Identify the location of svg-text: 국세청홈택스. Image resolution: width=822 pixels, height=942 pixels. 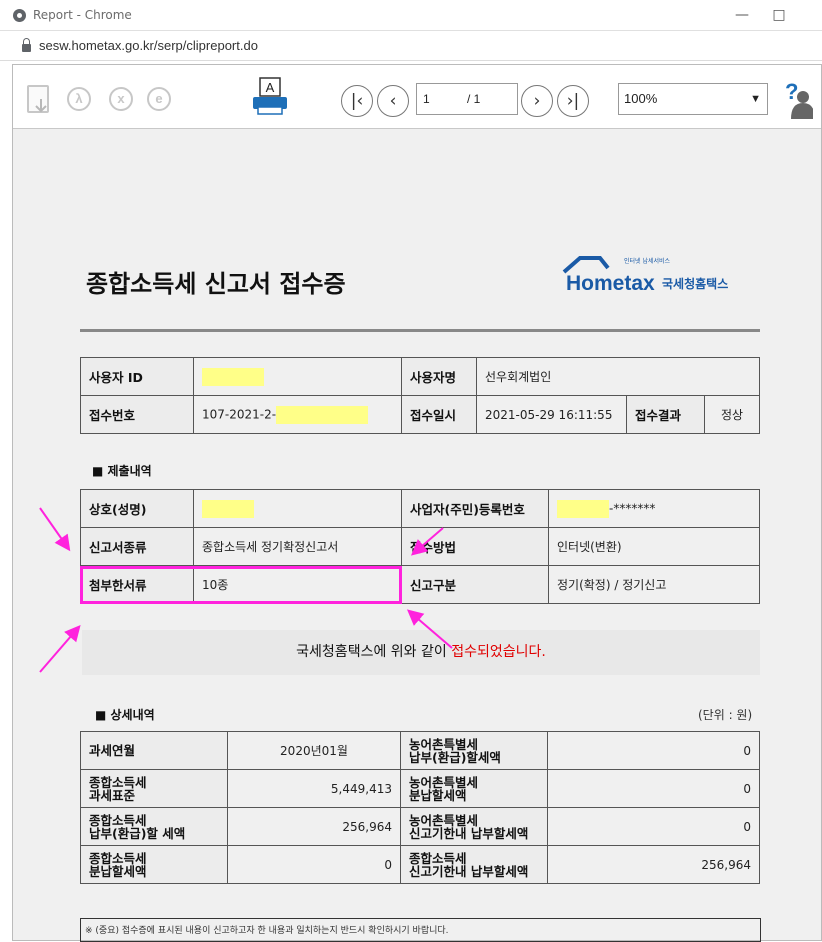
(695, 283).